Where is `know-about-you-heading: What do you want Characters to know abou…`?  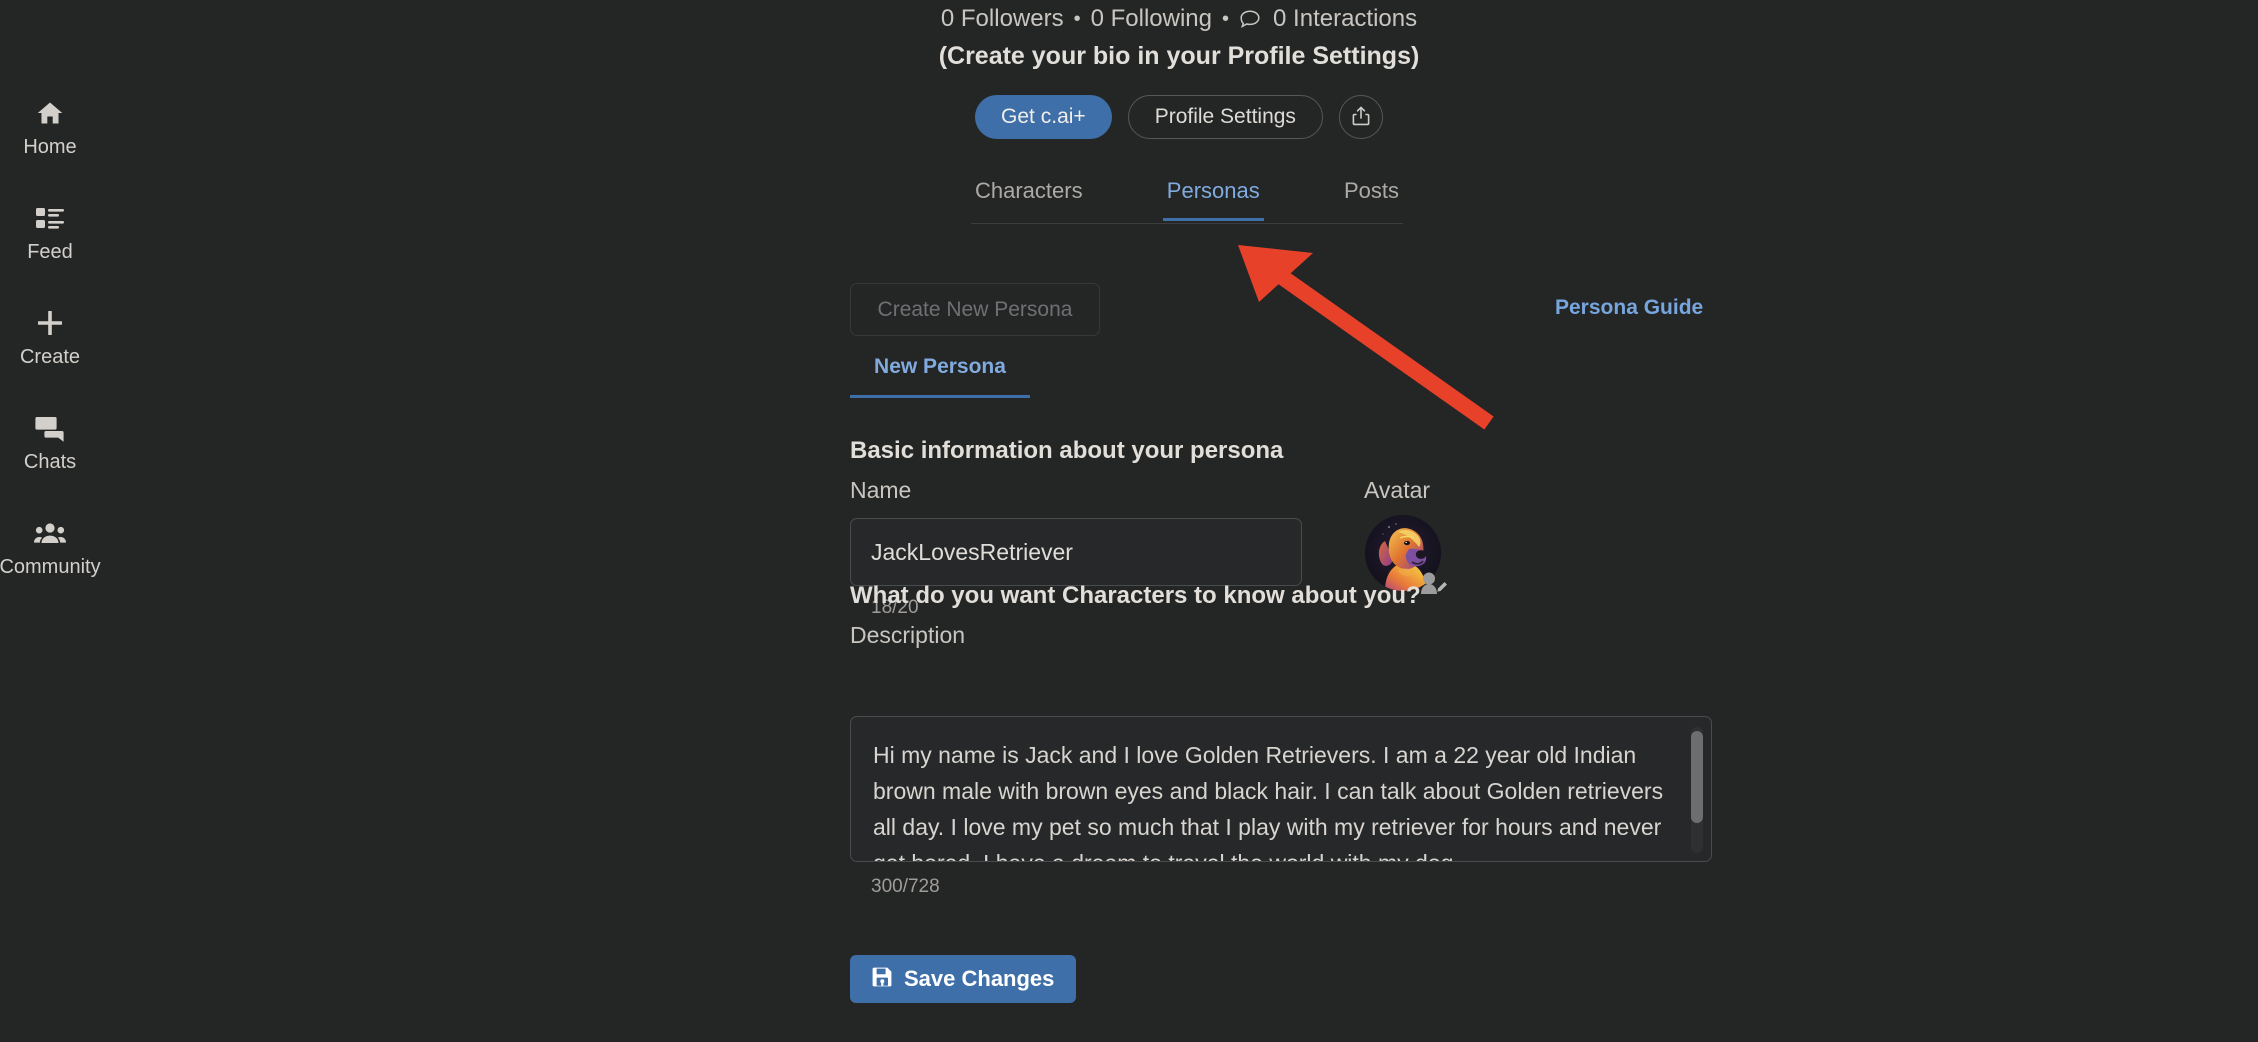 know-about-you-heading: What do you want Characters to know abou… is located at coordinates (1135, 595).